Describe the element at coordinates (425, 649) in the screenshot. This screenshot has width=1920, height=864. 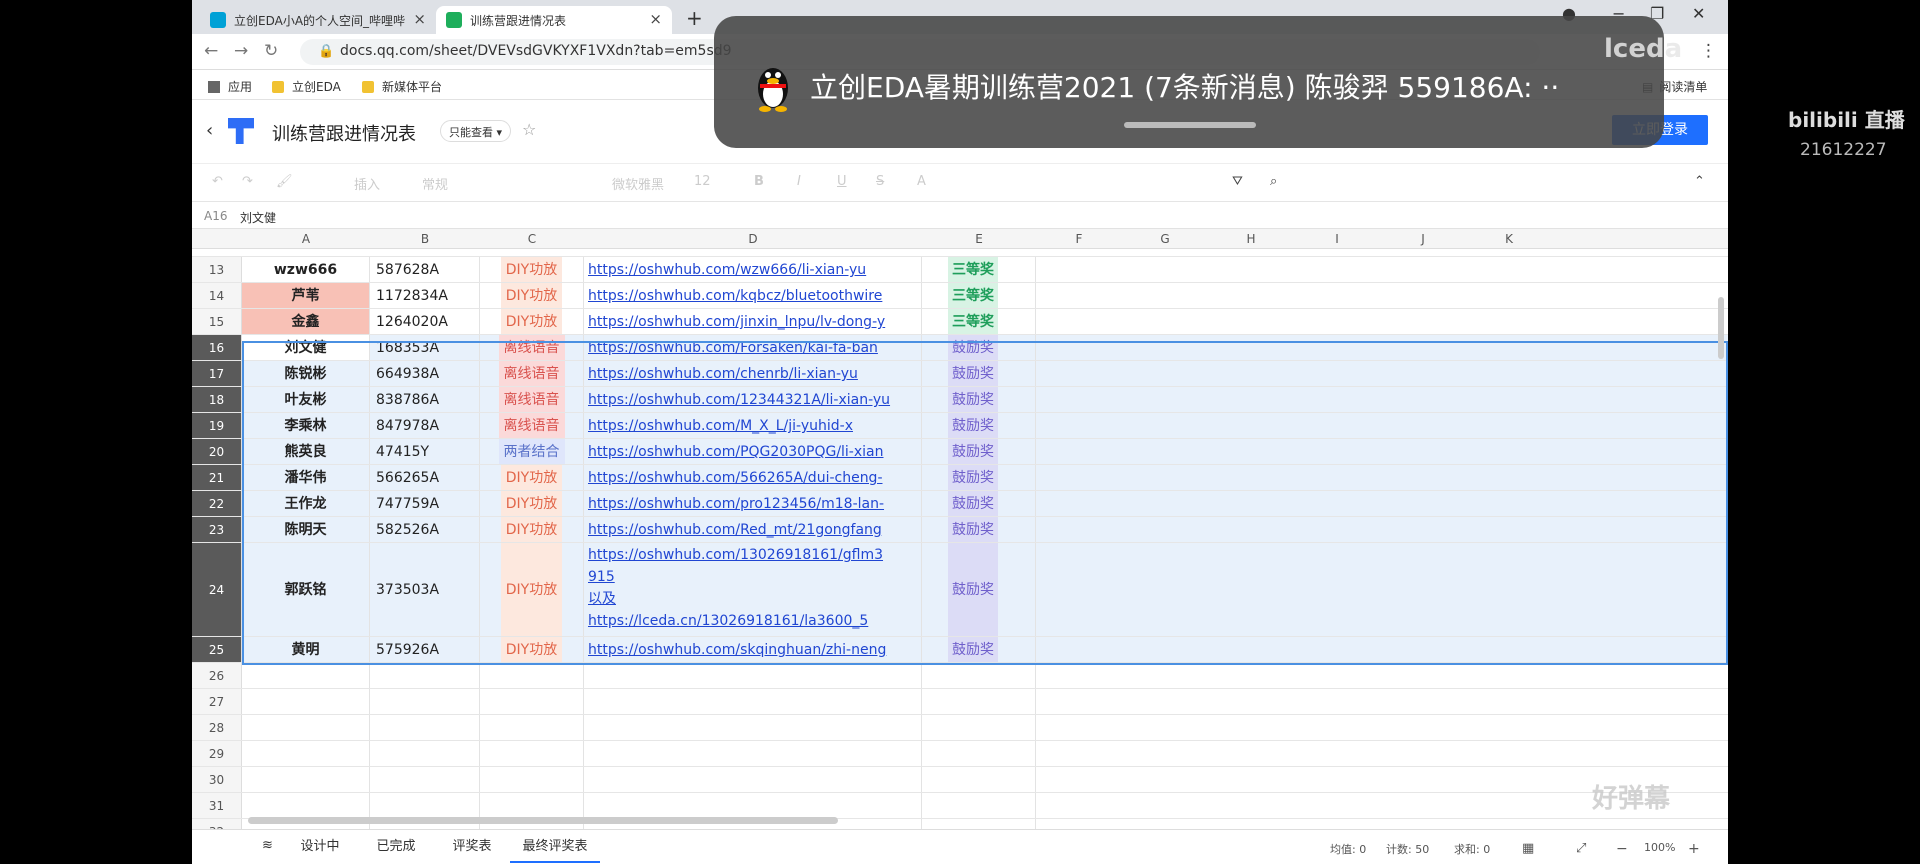
I see `cell-id: 575926A` at that location.